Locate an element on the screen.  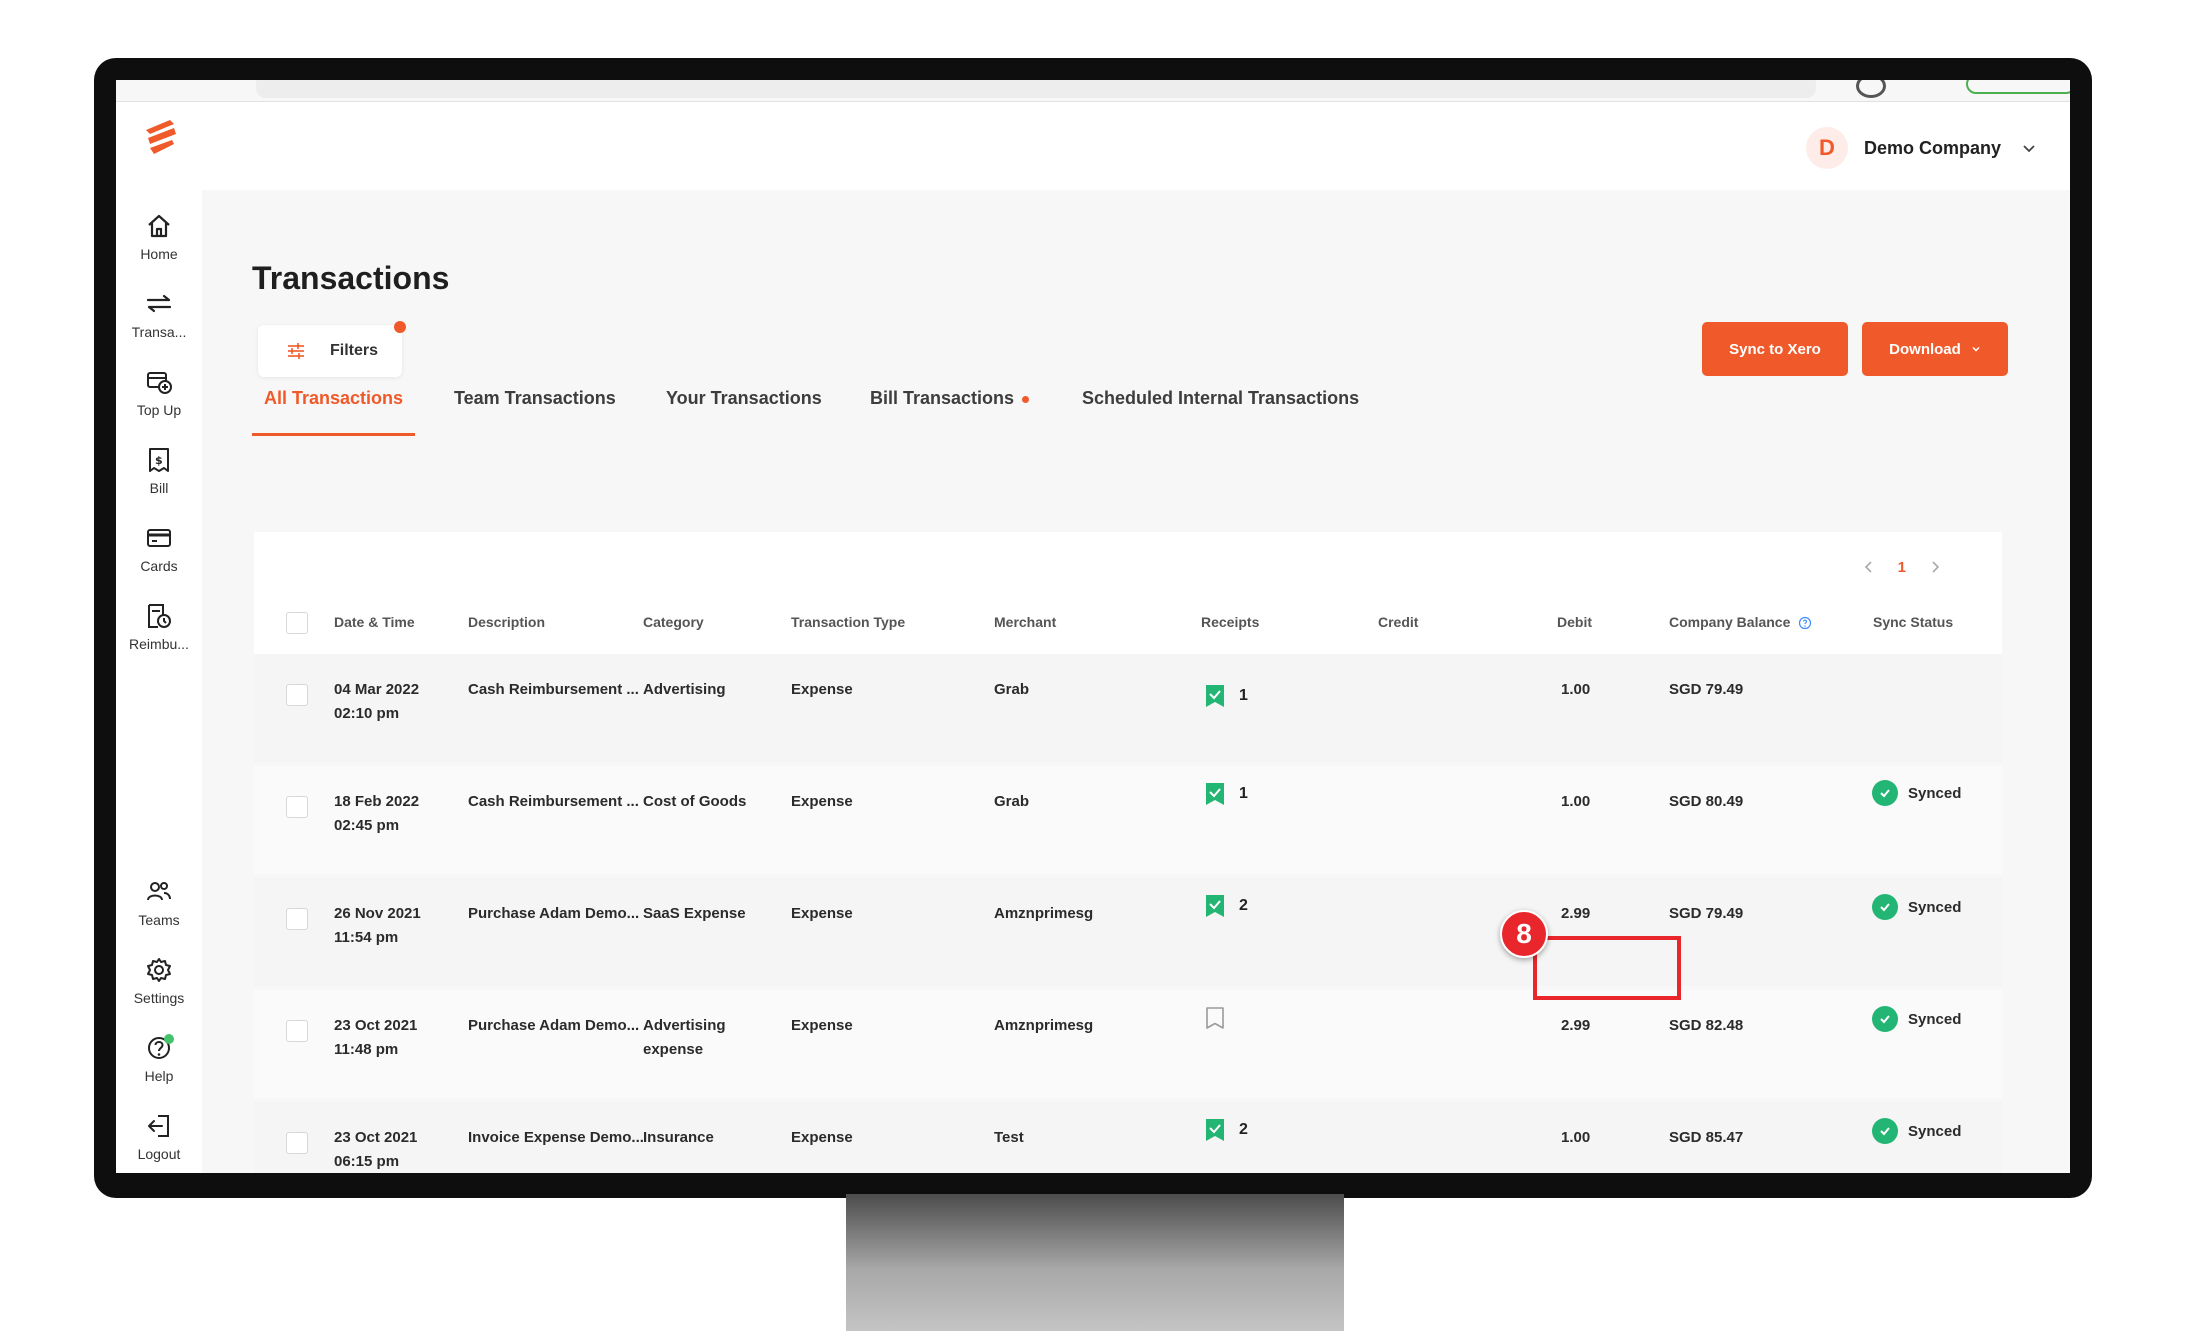
download-button: Download is located at coordinates (1935, 349).